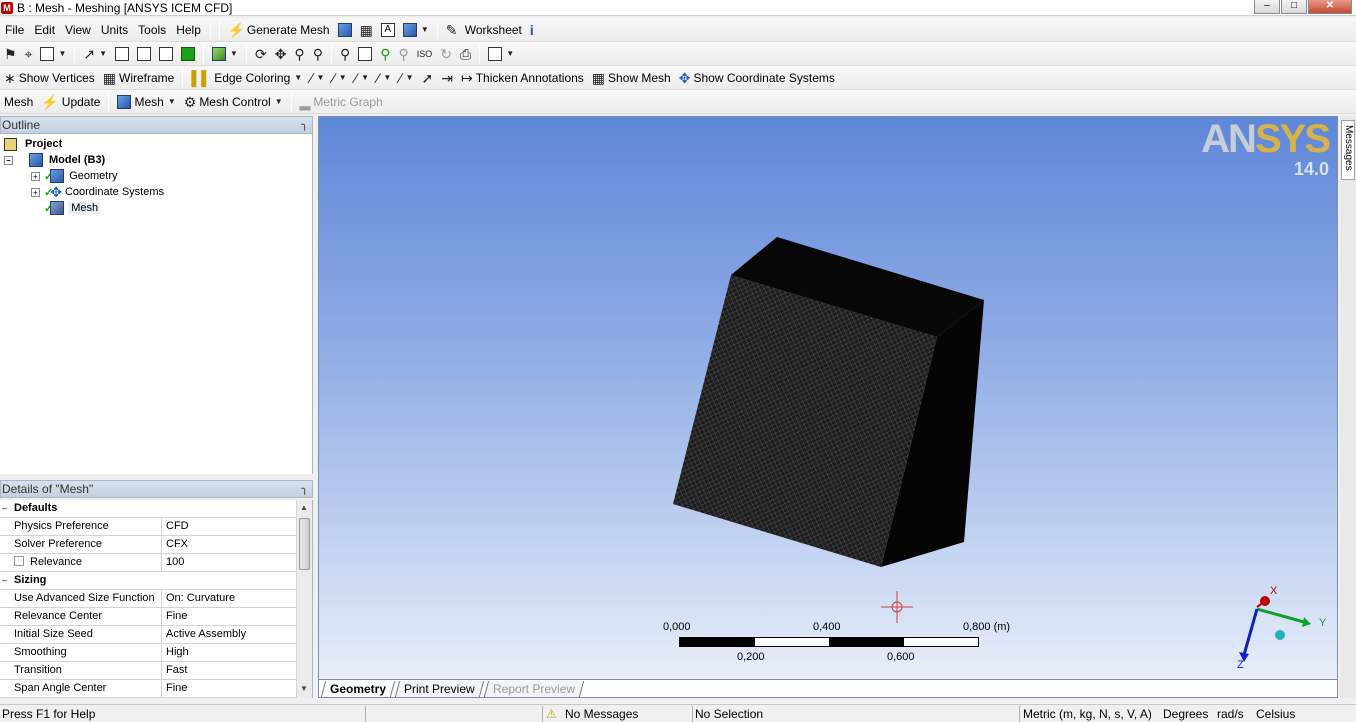  I want to click on details-row: Physics Preference CFD, so click(148, 527).